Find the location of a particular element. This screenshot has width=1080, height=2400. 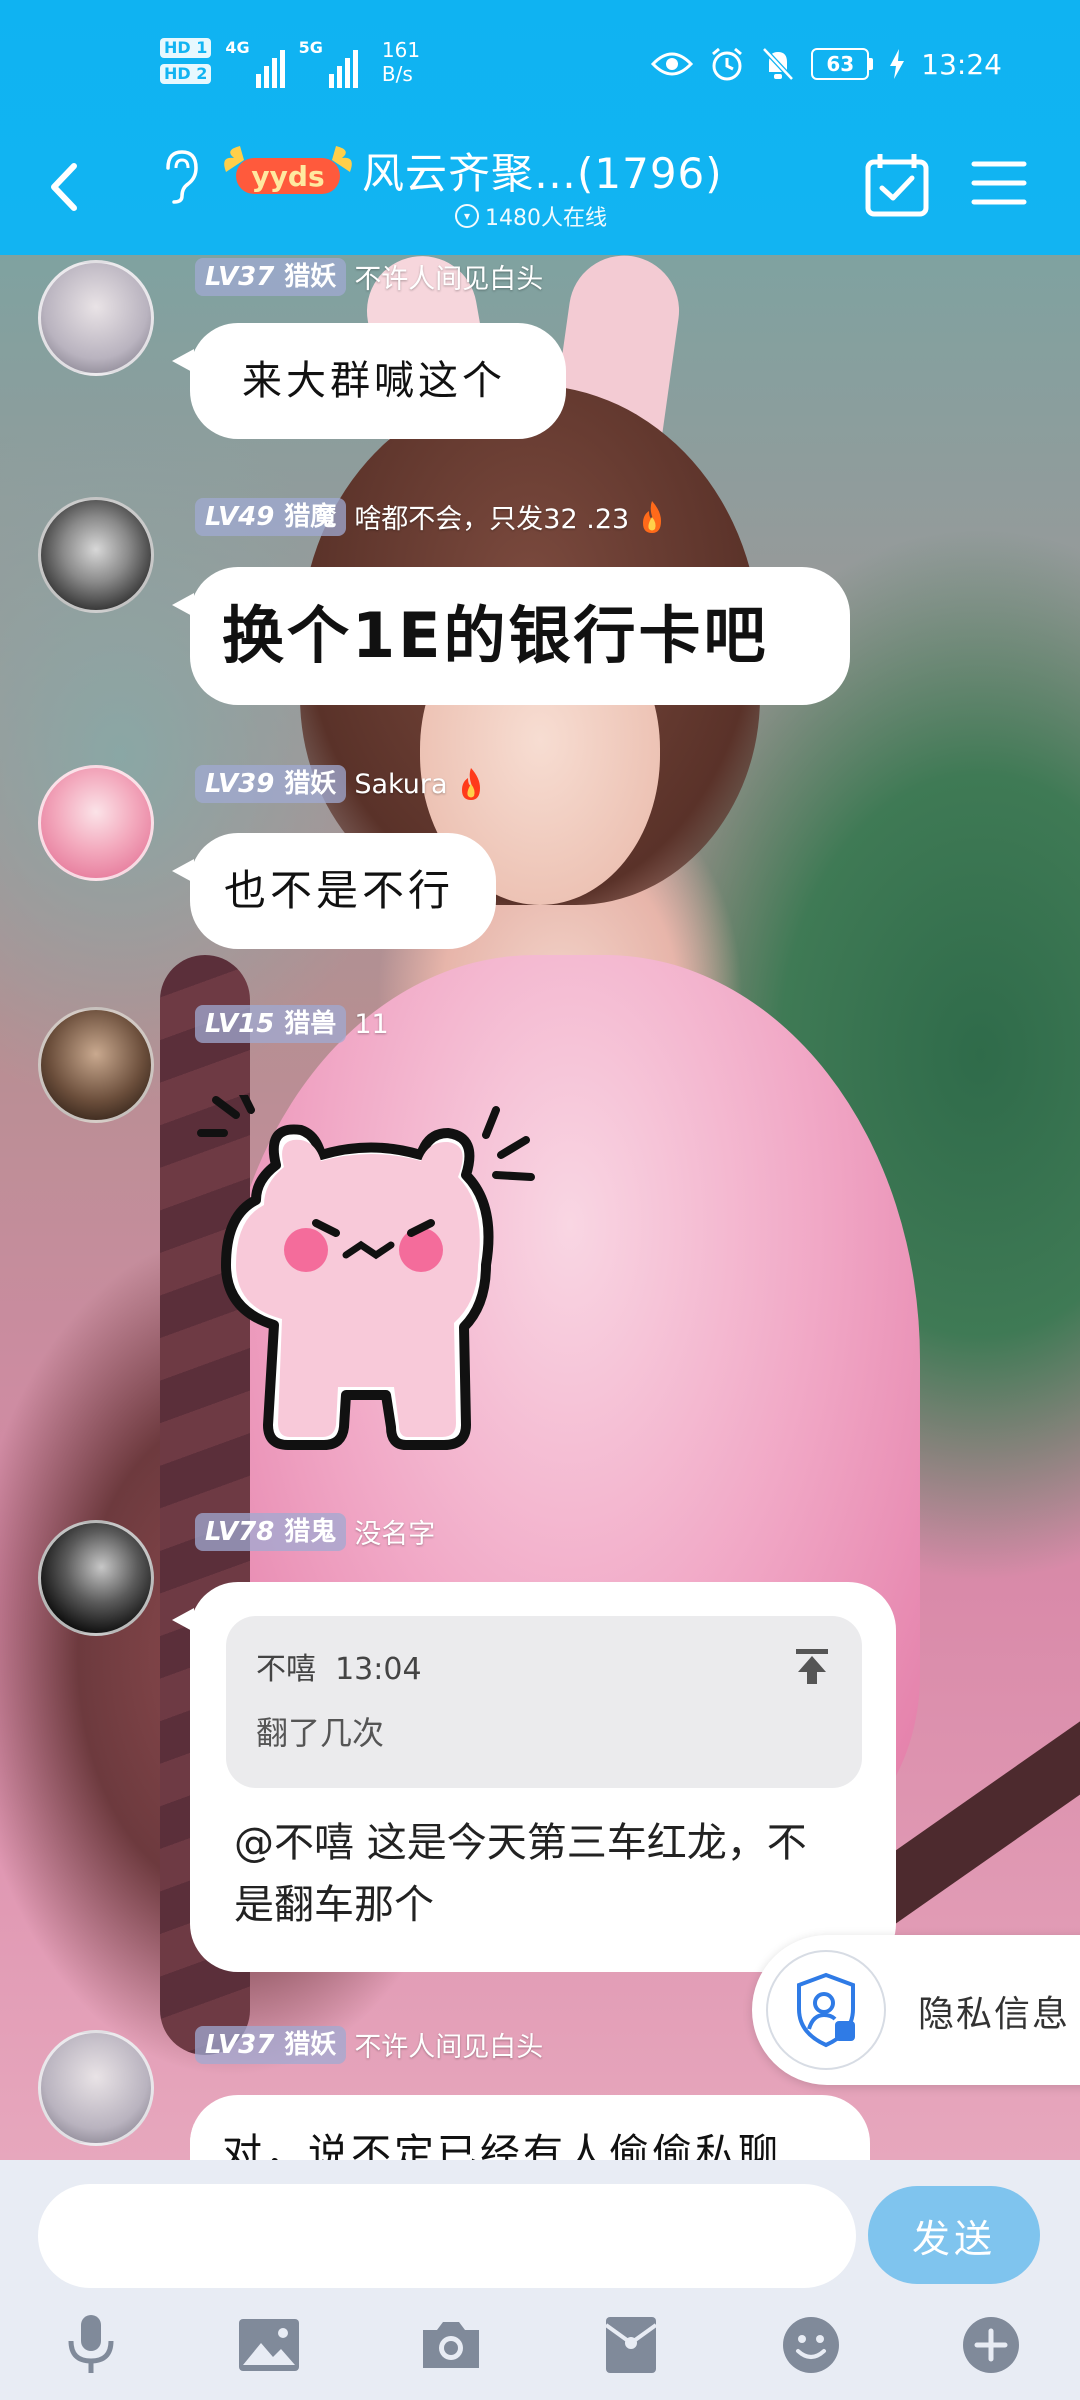

quote-author: 不嘻 is located at coordinates (286, 1669).